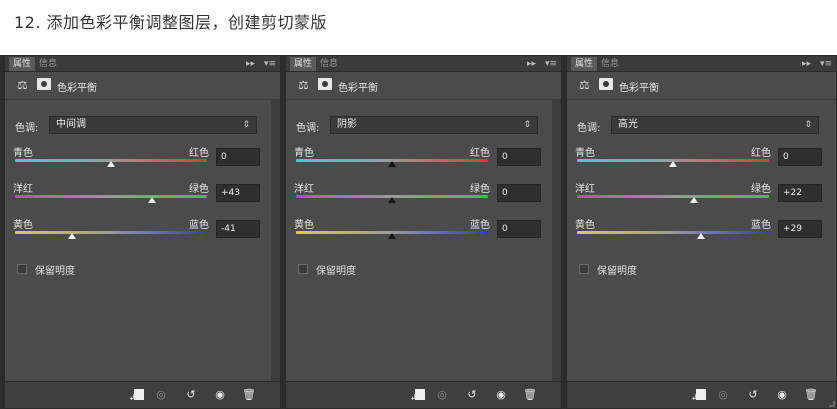 Image resolution: width=837 pixels, height=409 pixels. I want to click on resize-grip-icon, so click(832, 404).